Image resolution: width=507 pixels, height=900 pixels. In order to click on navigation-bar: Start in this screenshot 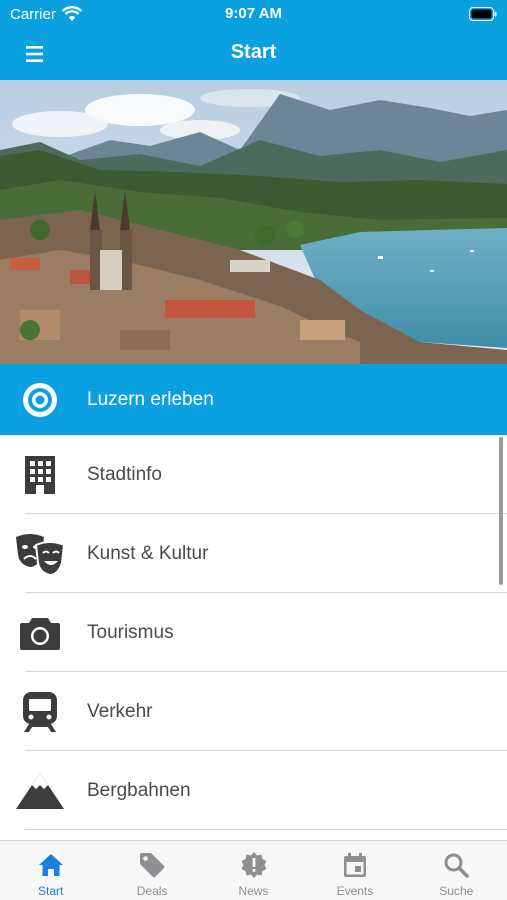, I will do `click(253, 55)`.